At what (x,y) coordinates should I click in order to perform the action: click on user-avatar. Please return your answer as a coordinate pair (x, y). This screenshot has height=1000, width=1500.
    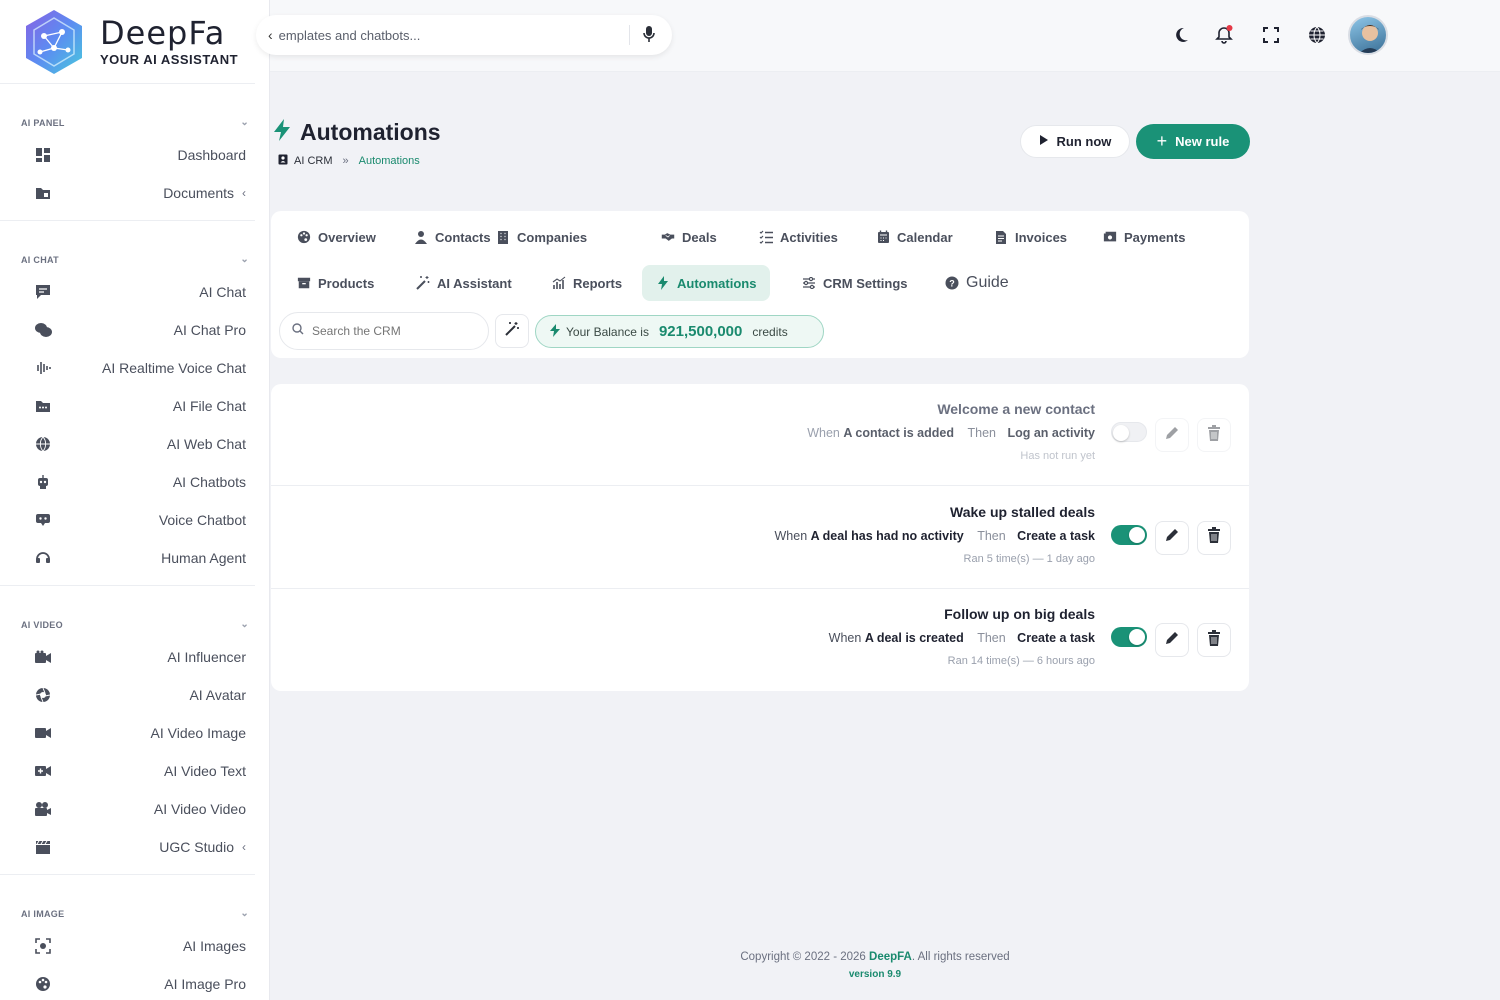
    Looking at the image, I should click on (1368, 35).